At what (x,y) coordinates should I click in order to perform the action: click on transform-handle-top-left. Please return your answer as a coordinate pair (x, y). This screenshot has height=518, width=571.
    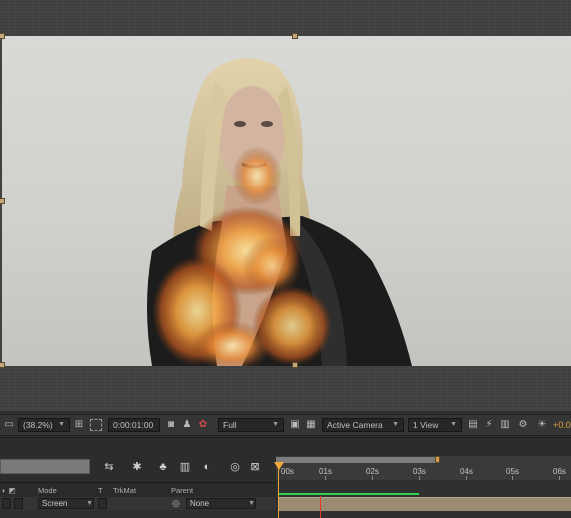
    Looking at the image, I should click on (2, 36).